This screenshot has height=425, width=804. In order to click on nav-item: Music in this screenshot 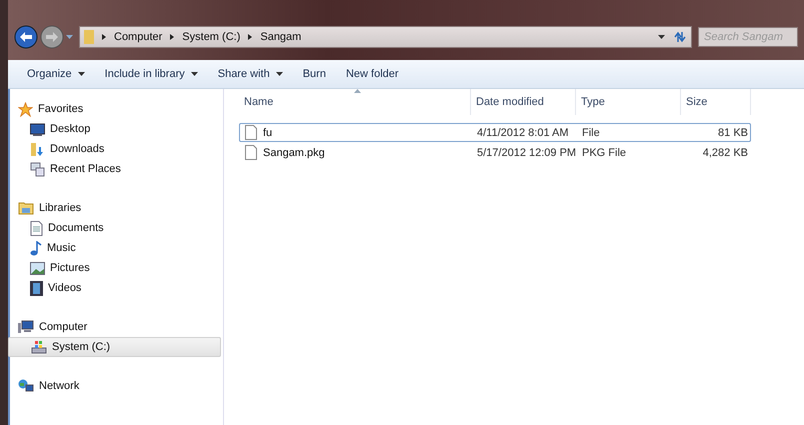, I will do `click(114, 248)`.